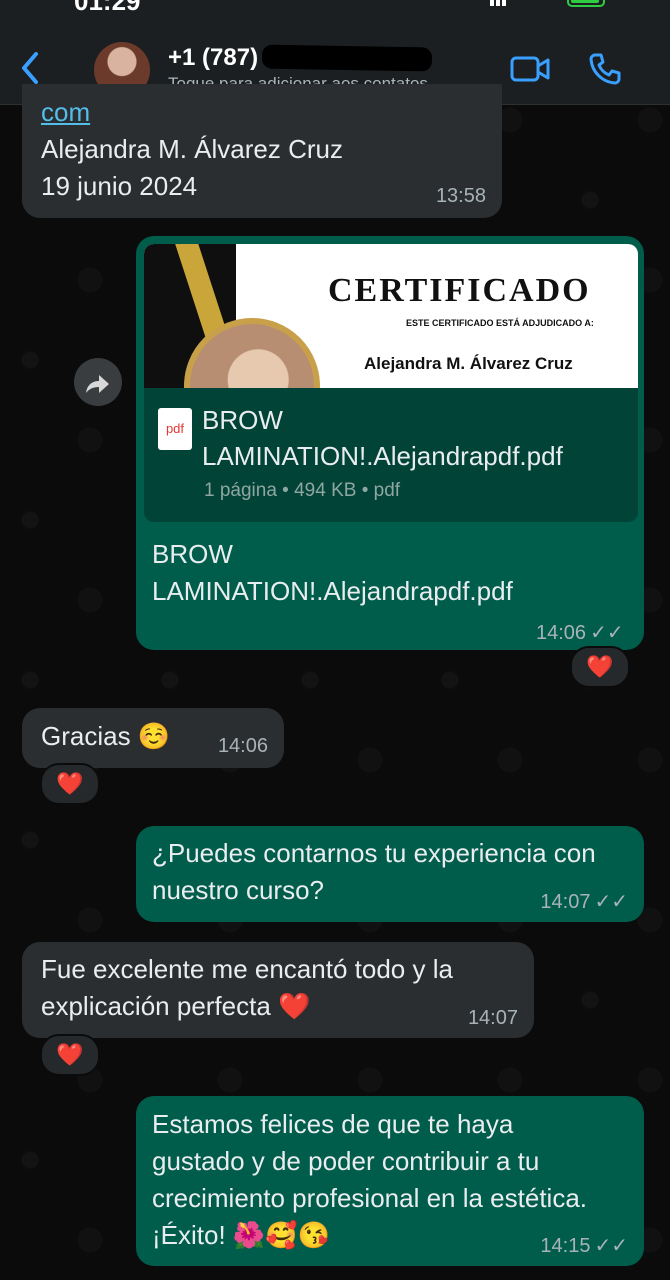 The width and height of the screenshot is (670, 1280). What do you see at coordinates (547, 3) in the screenshot?
I see `status-icons` at bounding box center [547, 3].